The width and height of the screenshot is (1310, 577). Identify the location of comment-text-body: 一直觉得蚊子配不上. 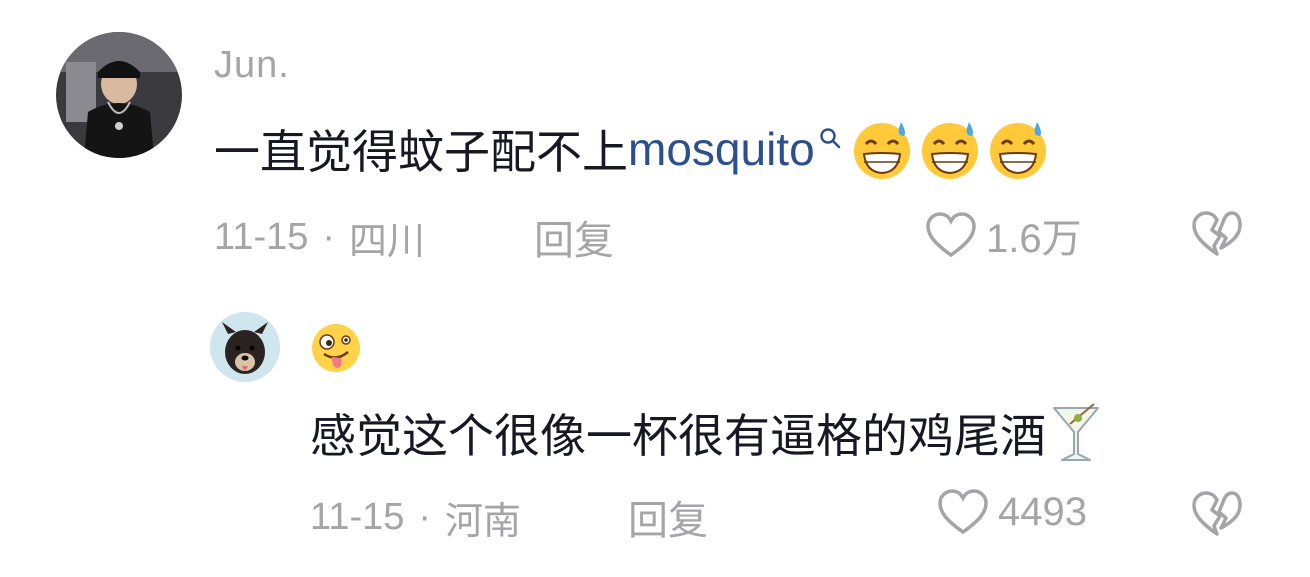
(421, 152).